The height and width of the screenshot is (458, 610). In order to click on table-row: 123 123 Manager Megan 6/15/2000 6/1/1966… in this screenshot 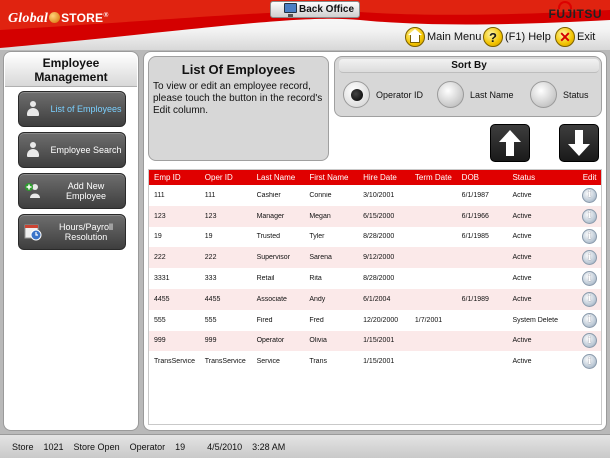, I will do `click(375, 216)`.